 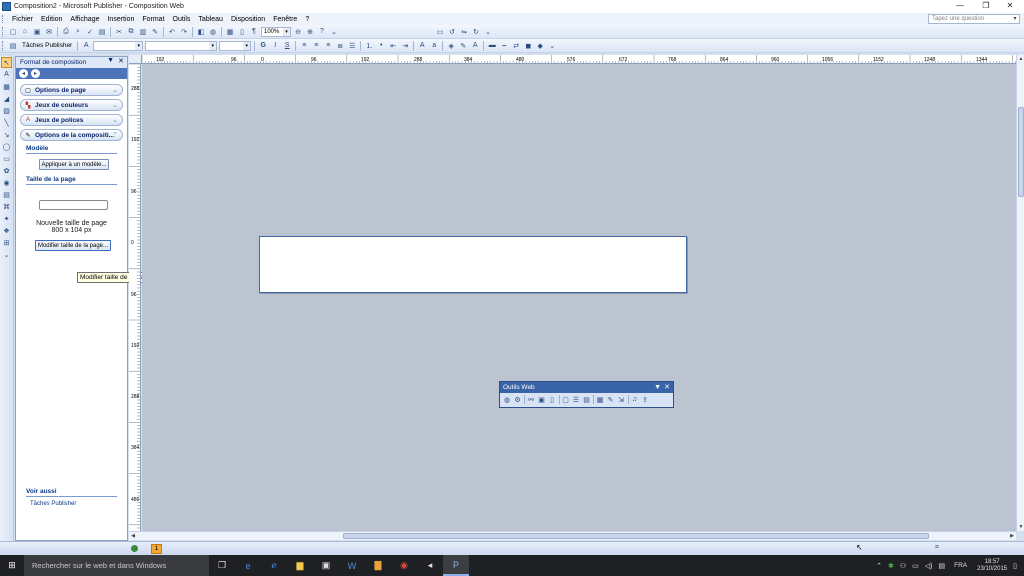 What do you see at coordinates (143, 31) in the screenshot?
I see `paste-icon: ▥` at bounding box center [143, 31].